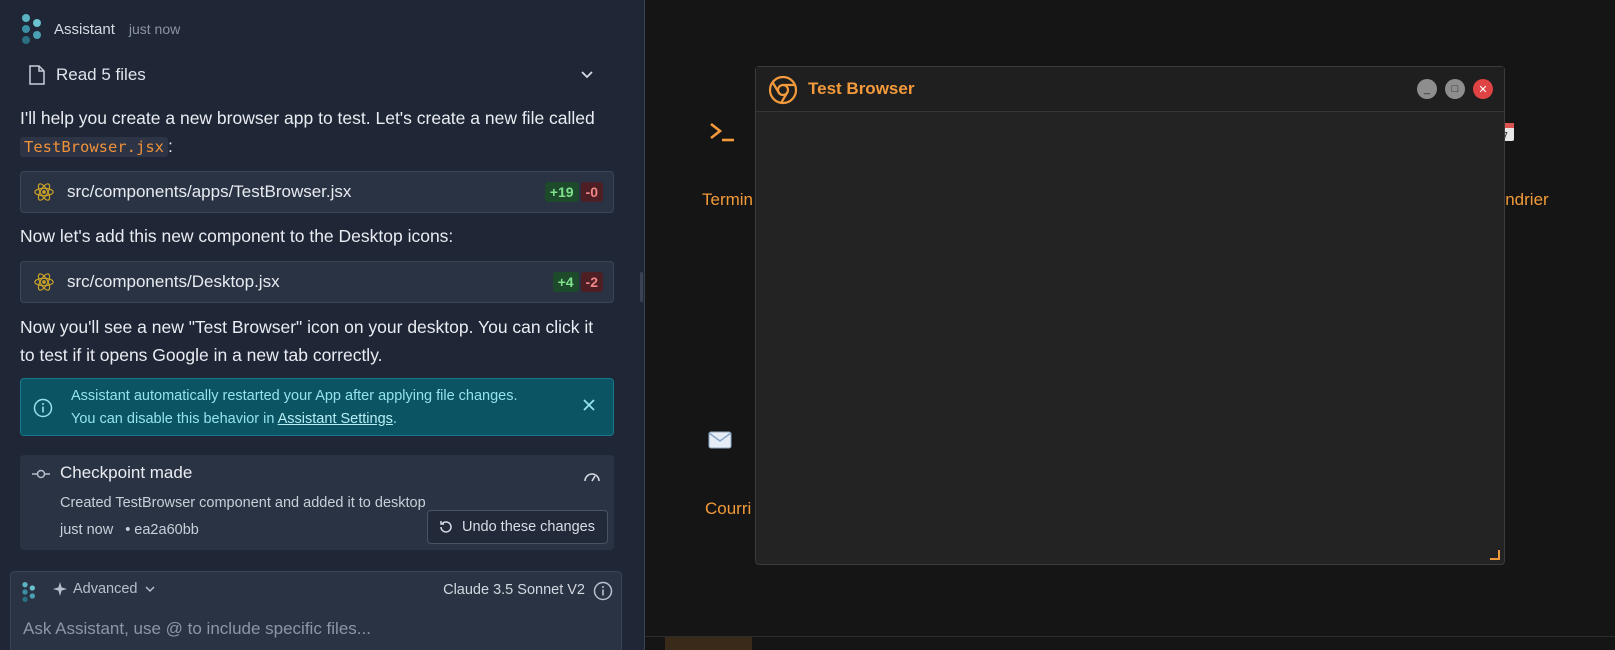 The width and height of the screenshot is (1615, 650). What do you see at coordinates (589, 405) in the screenshot?
I see `close-icon` at bounding box center [589, 405].